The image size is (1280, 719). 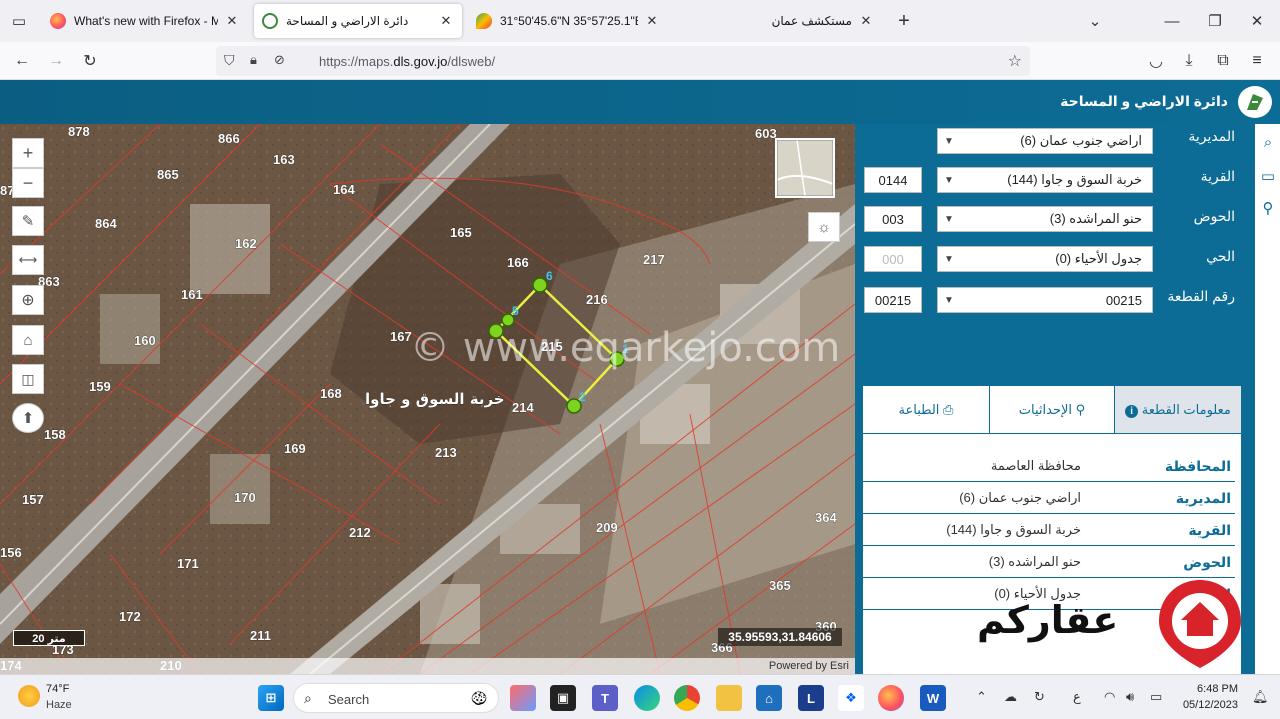 What do you see at coordinates (1223, 61) in the screenshot?
I see `extensions-icon: ⧉` at bounding box center [1223, 61].